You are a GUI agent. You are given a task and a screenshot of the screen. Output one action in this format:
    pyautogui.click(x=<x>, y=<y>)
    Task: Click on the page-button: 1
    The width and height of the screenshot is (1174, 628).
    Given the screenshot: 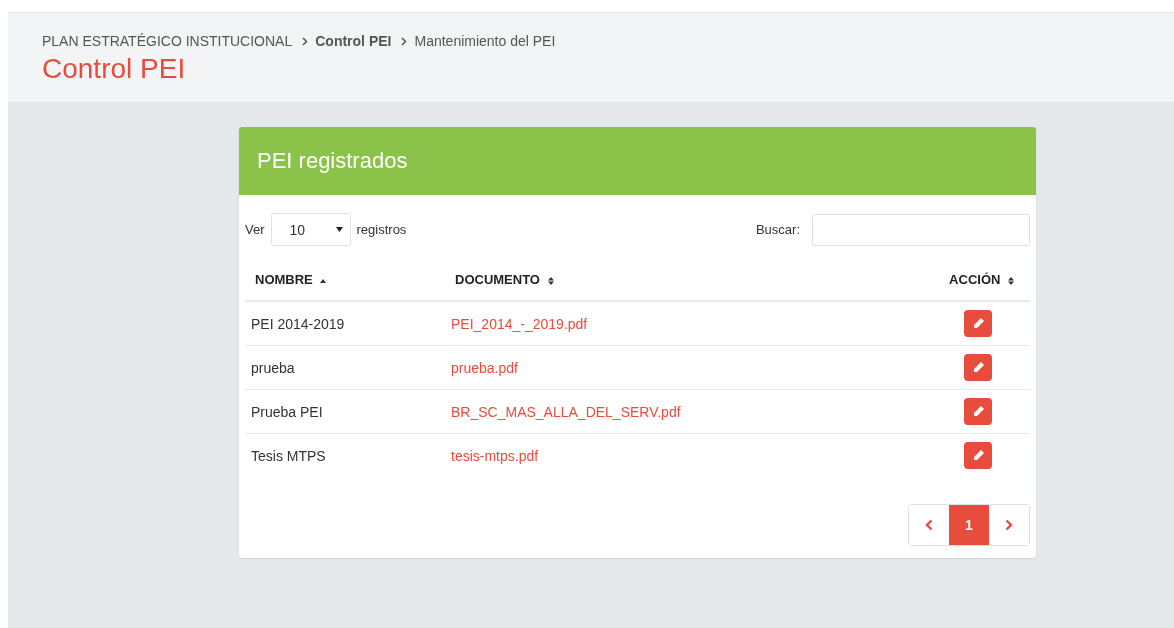 What is the action you would take?
    pyautogui.click(x=969, y=525)
    